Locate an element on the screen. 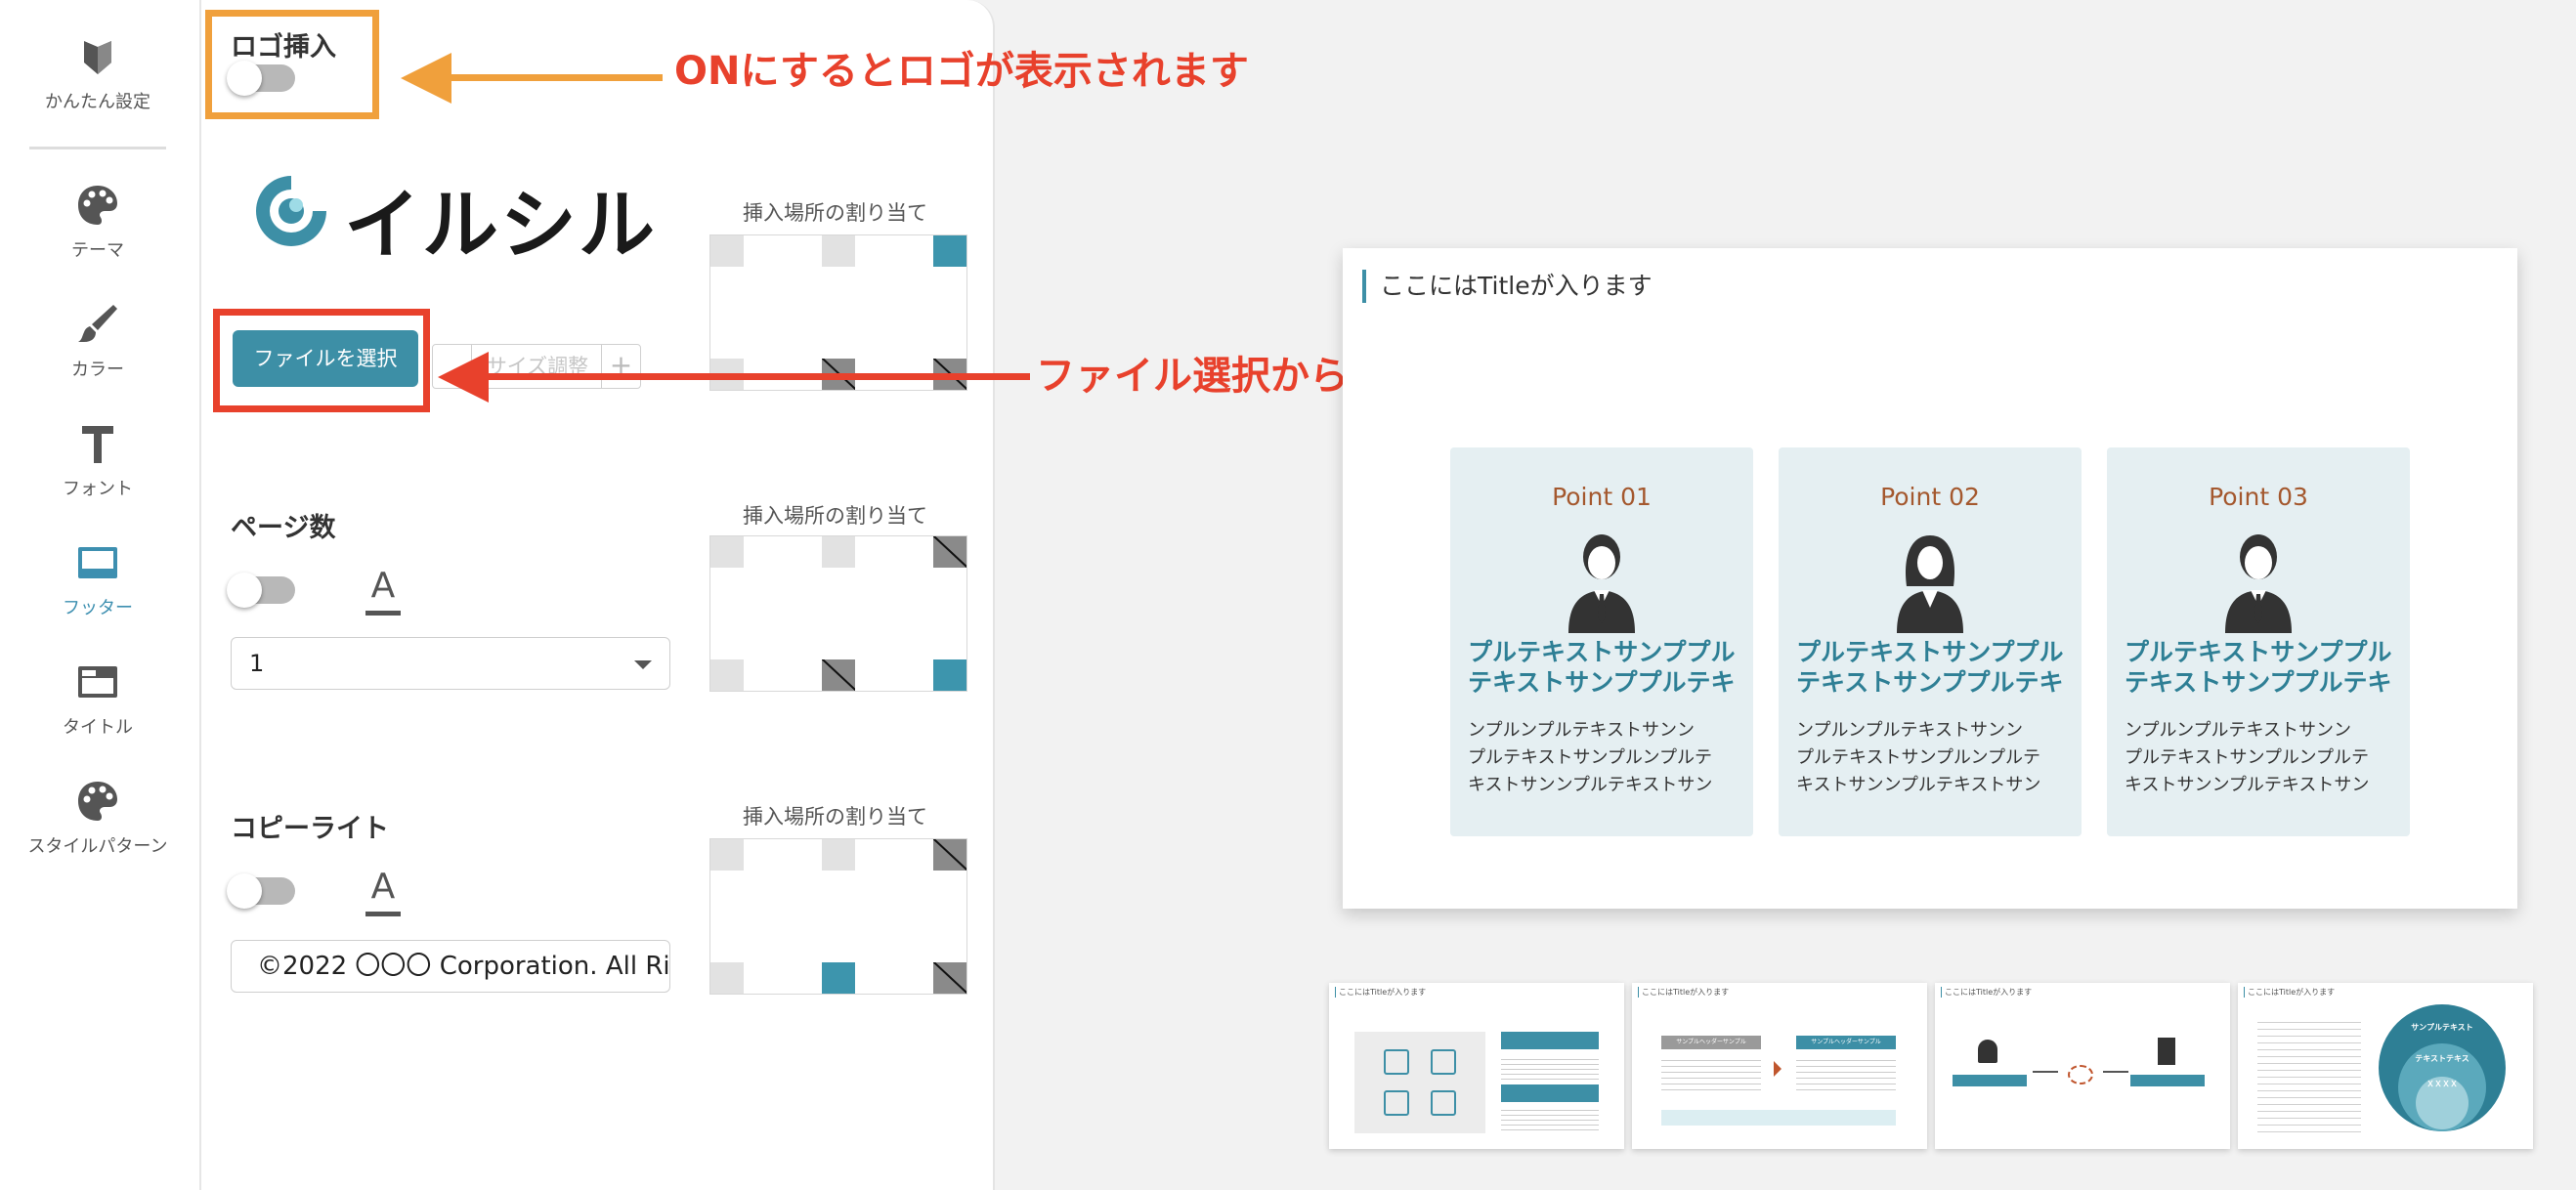 Image resolution: width=2576 pixels, height=1190 pixels. sidebar-item-title: タイトル is located at coordinates (97, 699).